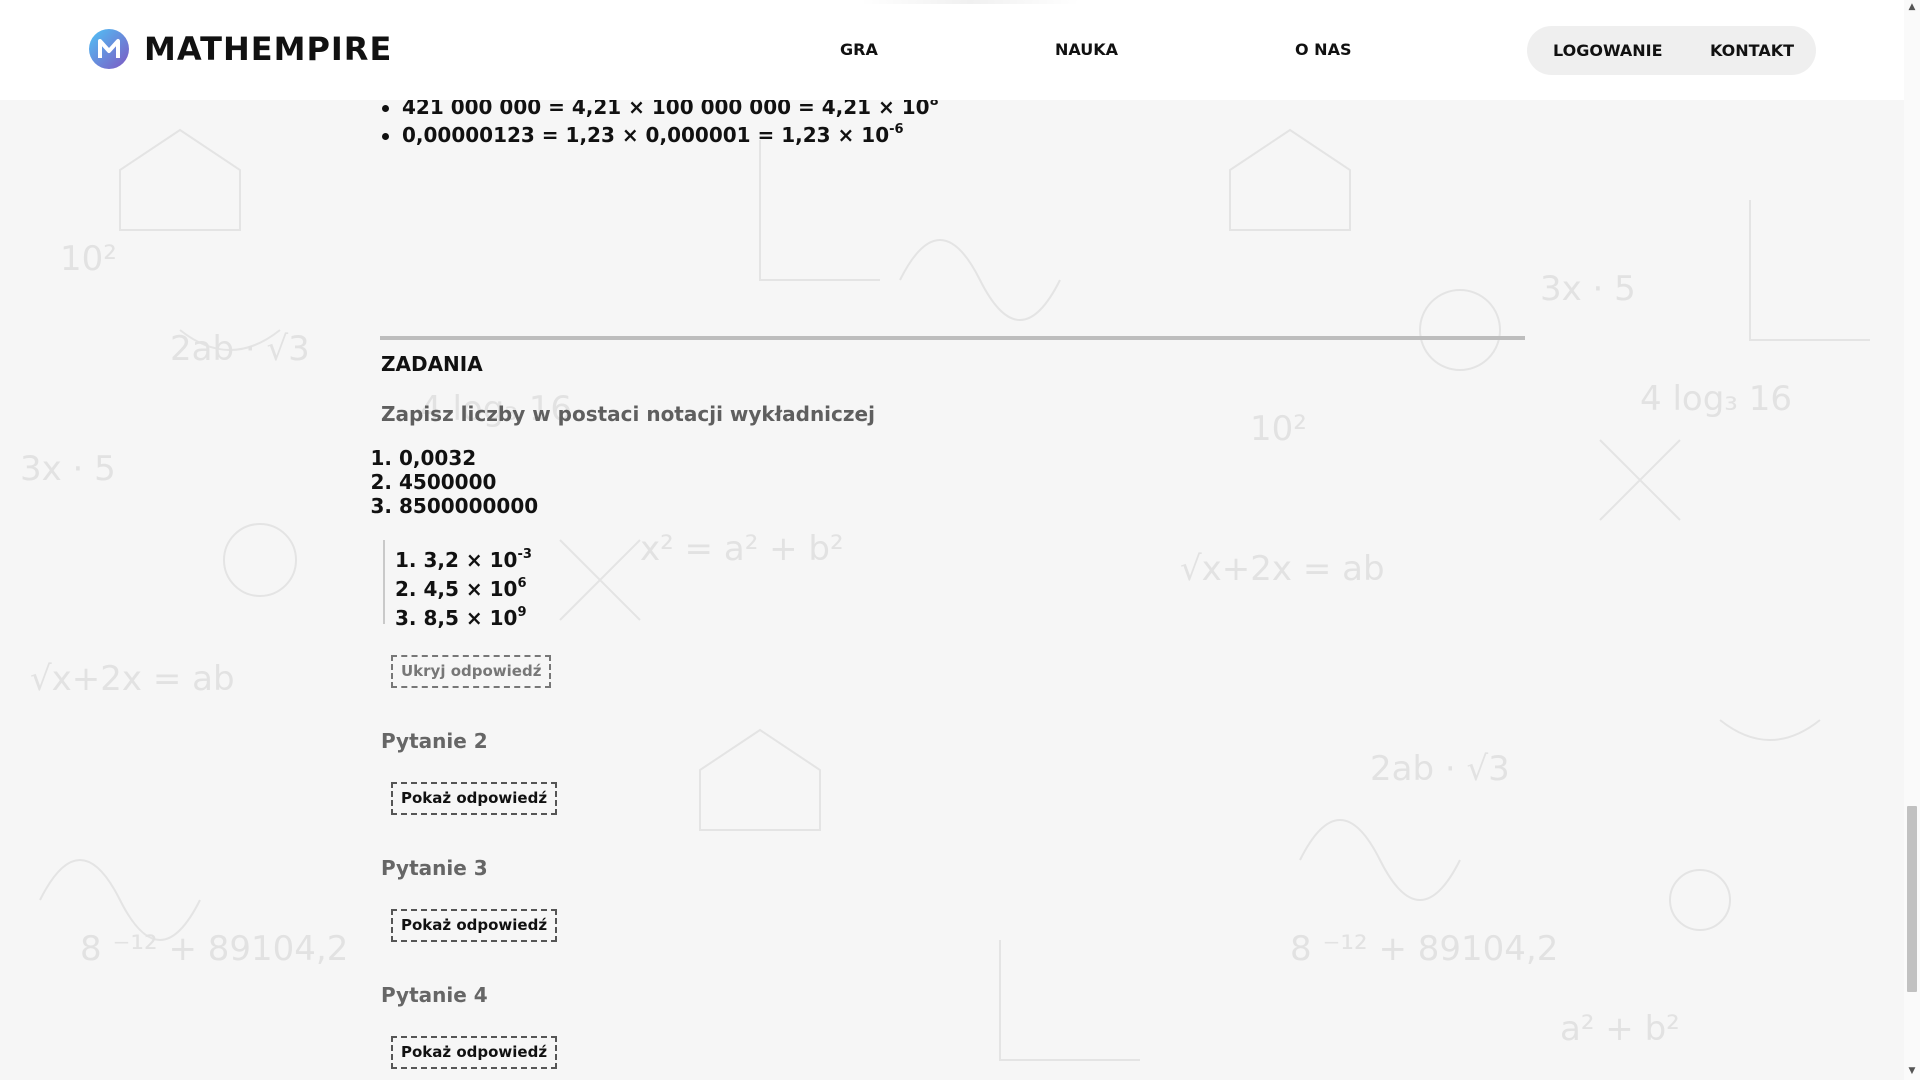 The height and width of the screenshot is (1080, 1920). What do you see at coordinates (896, 129) in the screenshot?
I see `example-formula-exponent: -6` at bounding box center [896, 129].